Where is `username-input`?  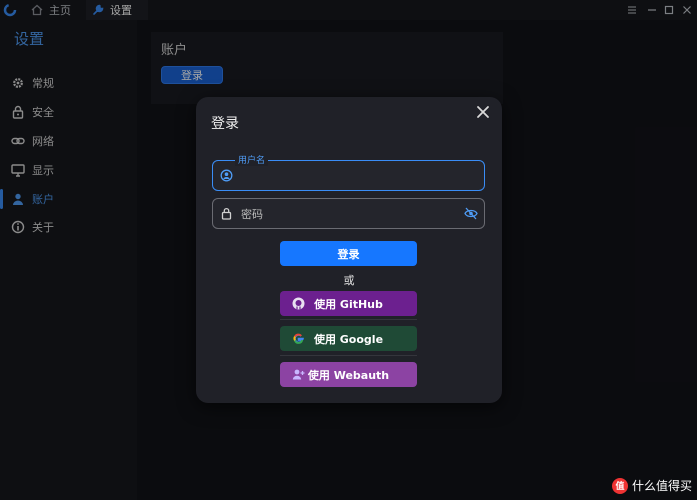
username-input is located at coordinates (351, 176).